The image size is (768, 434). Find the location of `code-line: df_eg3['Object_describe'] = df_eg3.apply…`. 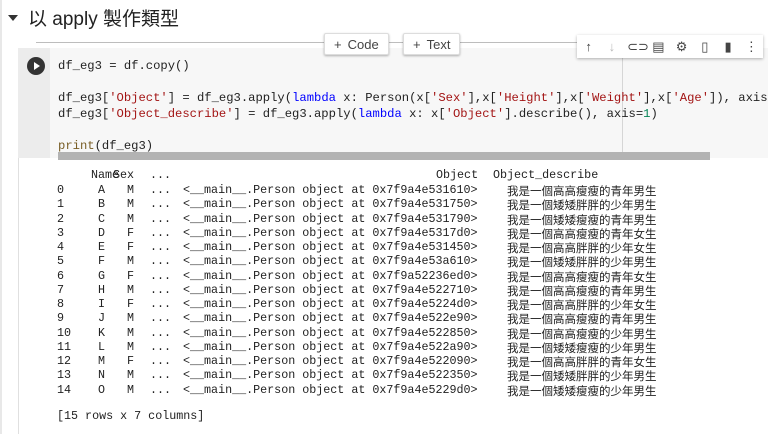

code-line: df_eg3['Object_describe'] = df_eg3.apply… is located at coordinates (358, 114).